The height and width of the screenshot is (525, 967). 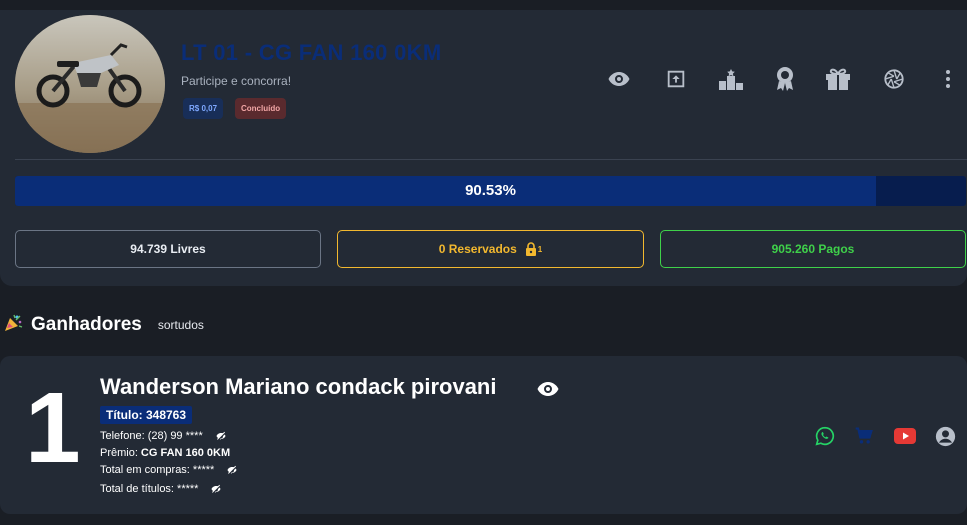 I want to click on paid-numbers-label: 905.260 Pagos, so click(x=813, y=249).